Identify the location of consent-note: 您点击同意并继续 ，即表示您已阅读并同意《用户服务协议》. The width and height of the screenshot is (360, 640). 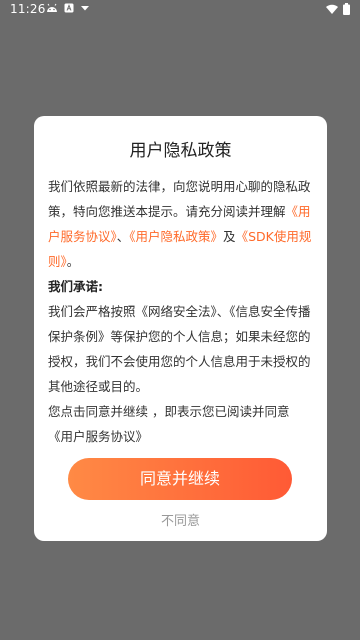
(169, 424).